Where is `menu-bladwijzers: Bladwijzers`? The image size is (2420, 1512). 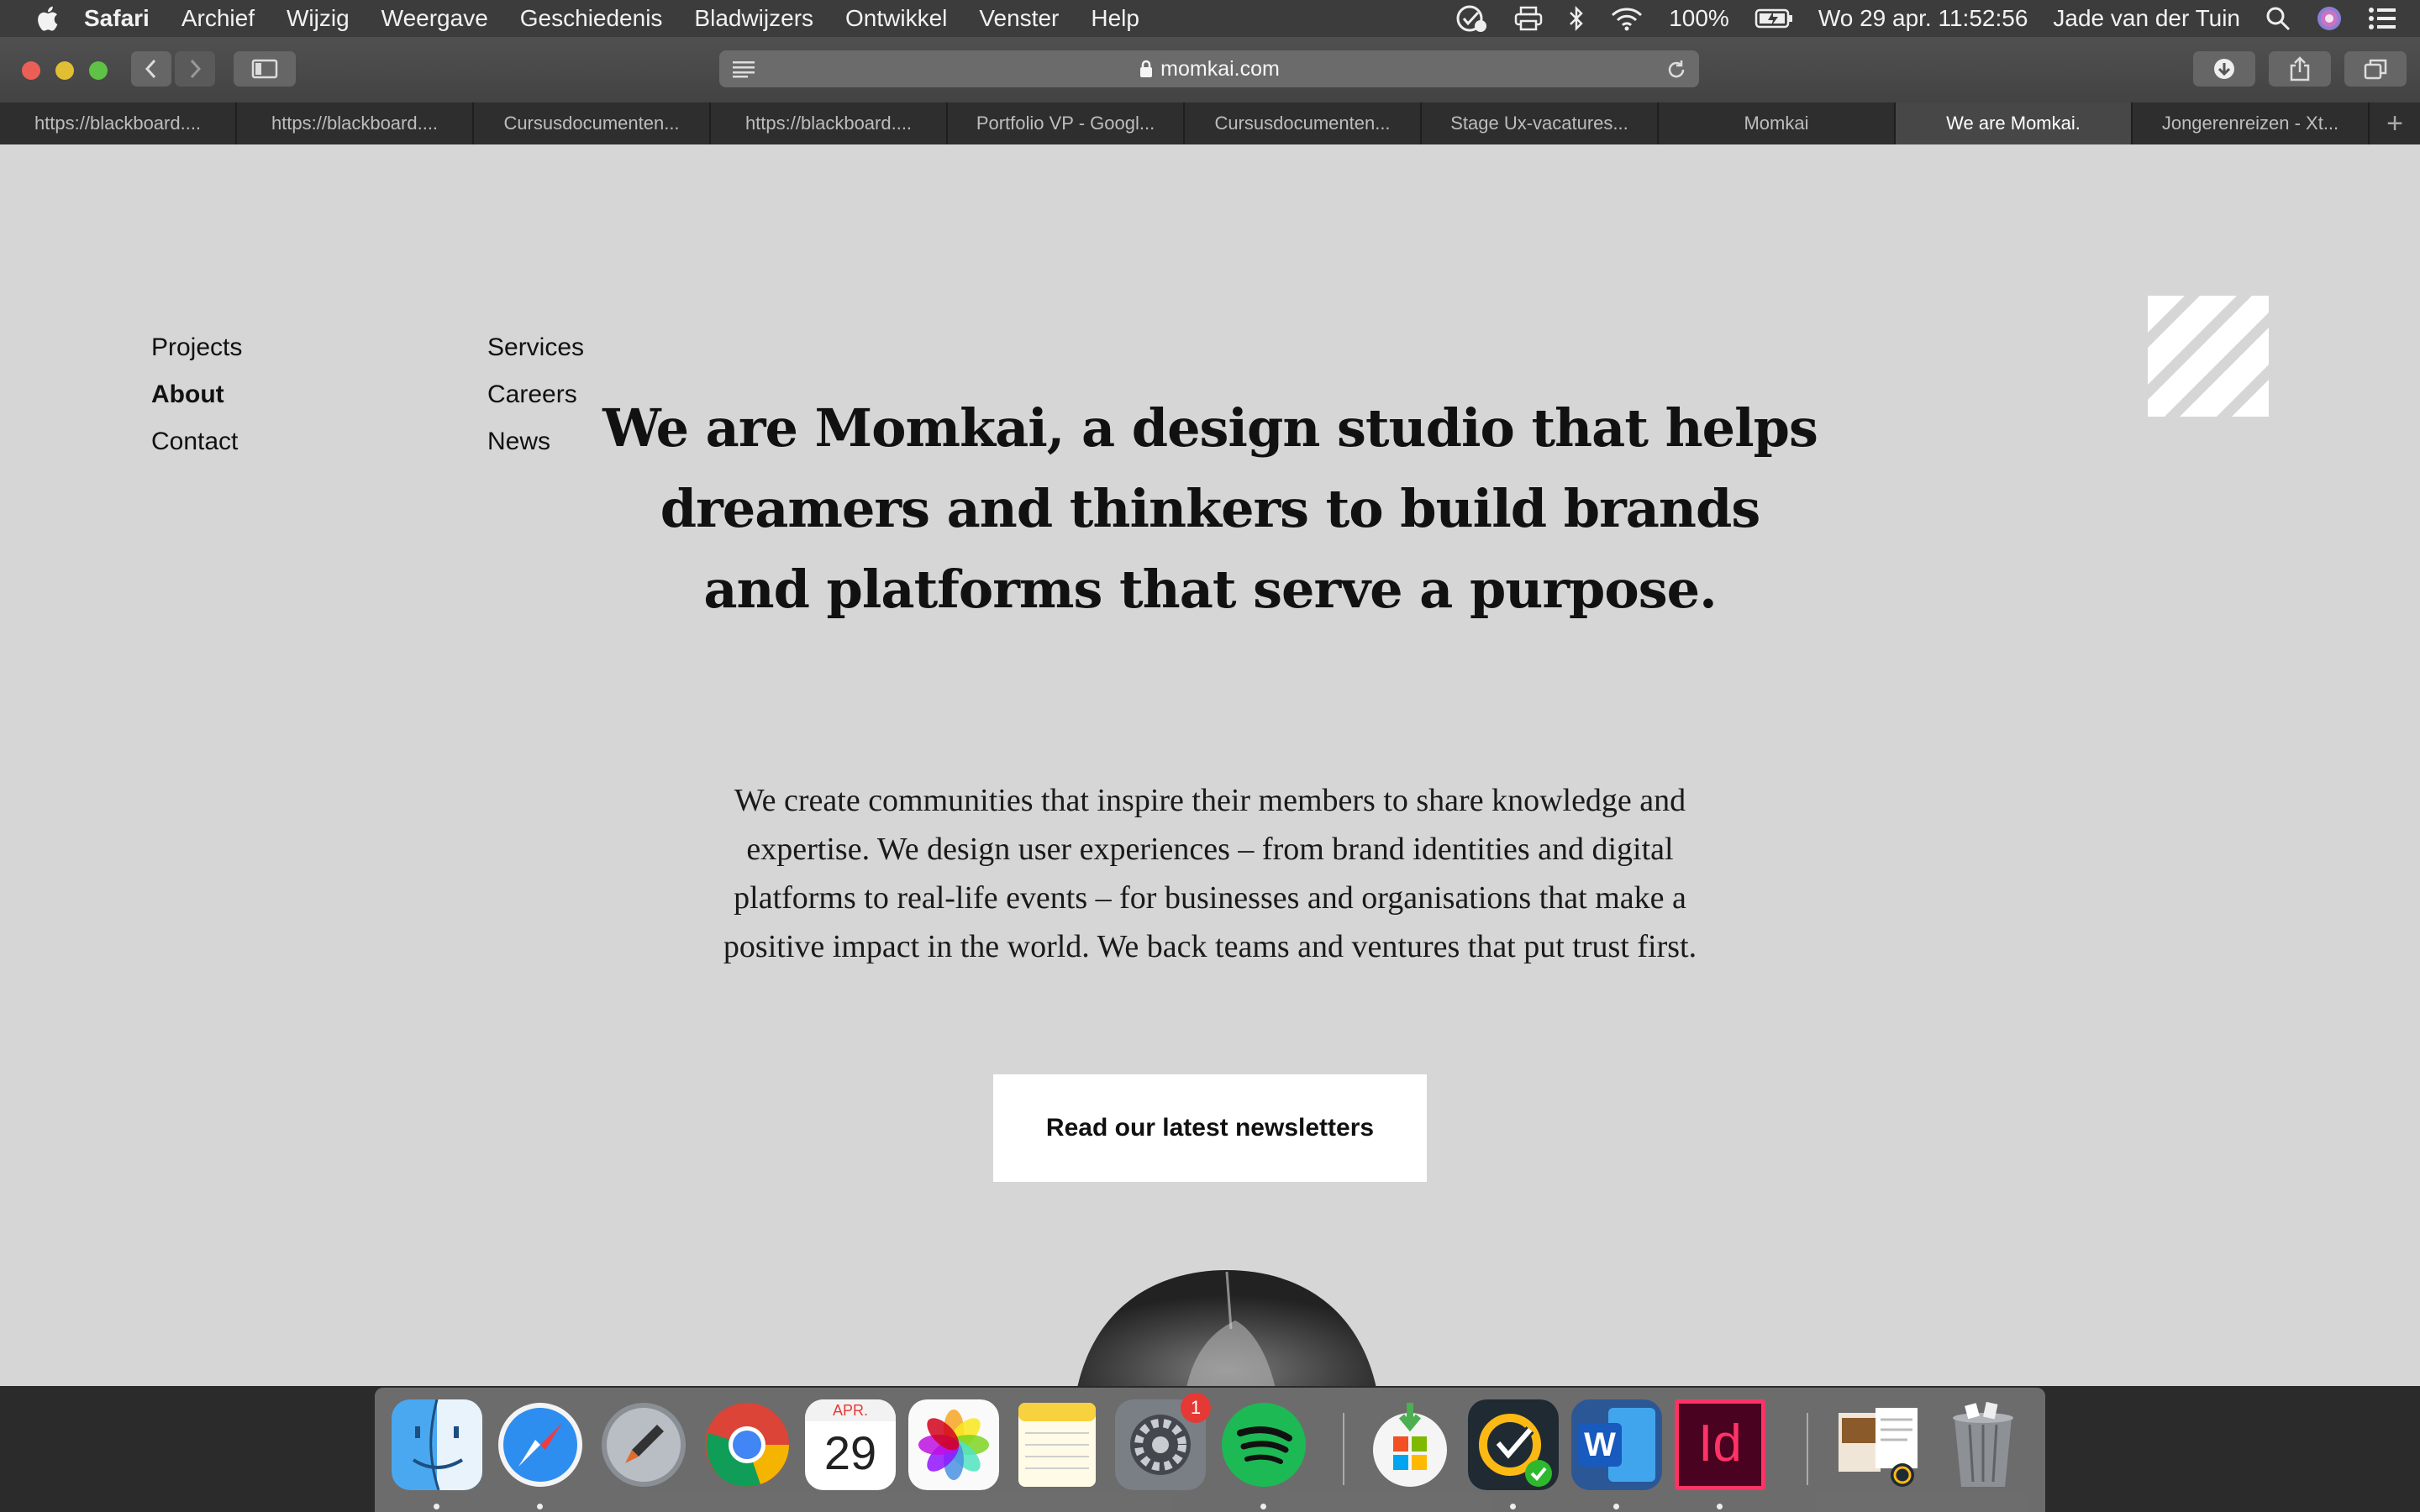 menu-bladwijzers: Bladwijzers is located at coordinates (753, 18).